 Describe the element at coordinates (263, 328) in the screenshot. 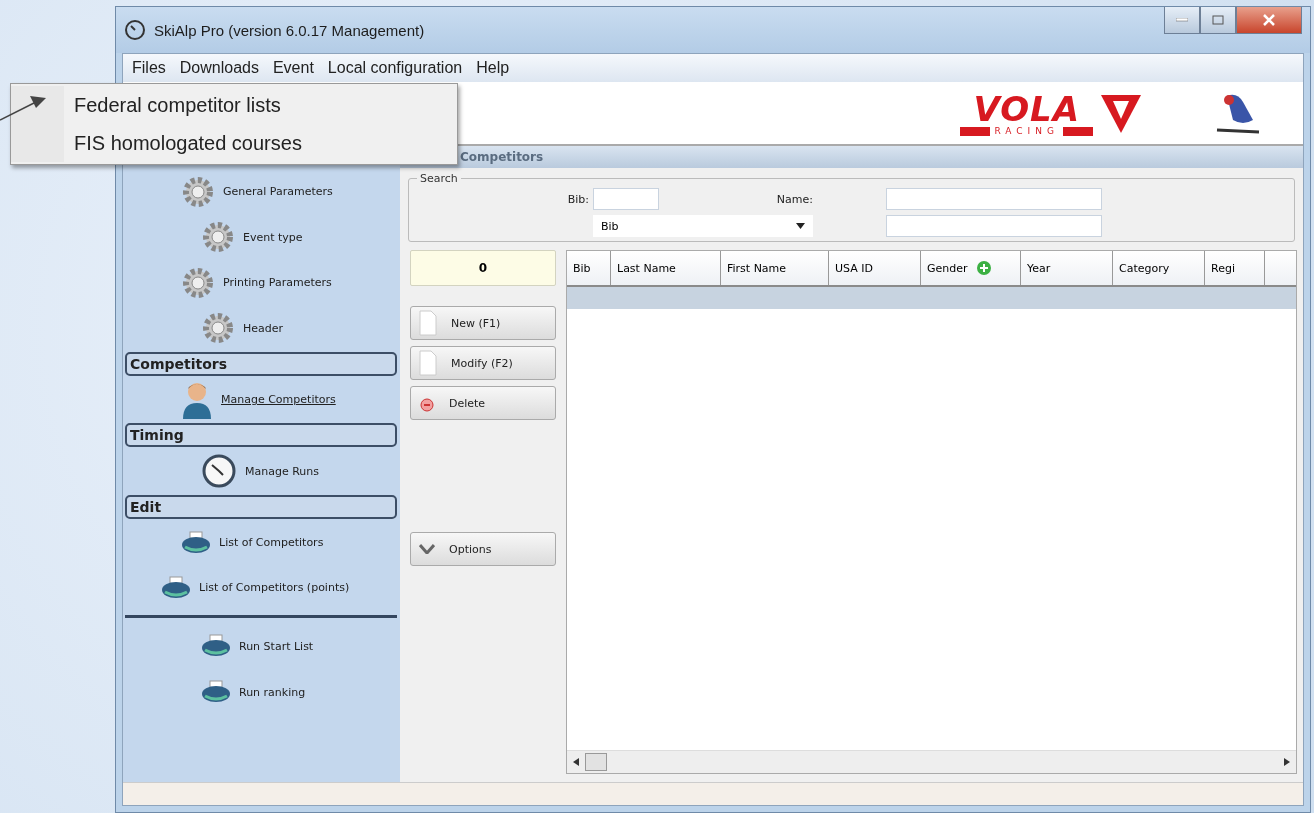

I see `sidebar-item: Header` at that location.